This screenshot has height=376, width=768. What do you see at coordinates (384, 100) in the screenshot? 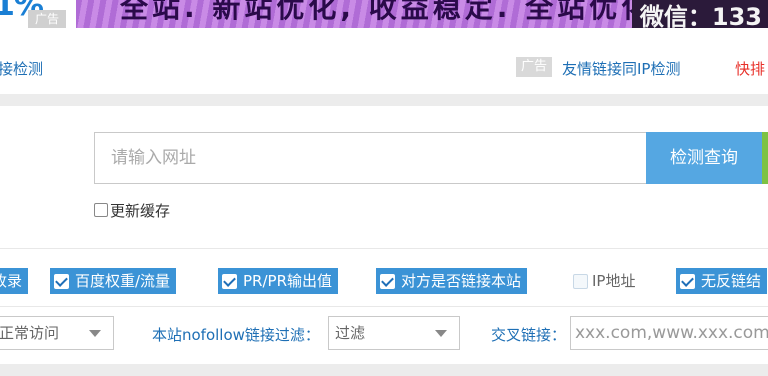
I see `section-separator` at bounding box center [384, 100].